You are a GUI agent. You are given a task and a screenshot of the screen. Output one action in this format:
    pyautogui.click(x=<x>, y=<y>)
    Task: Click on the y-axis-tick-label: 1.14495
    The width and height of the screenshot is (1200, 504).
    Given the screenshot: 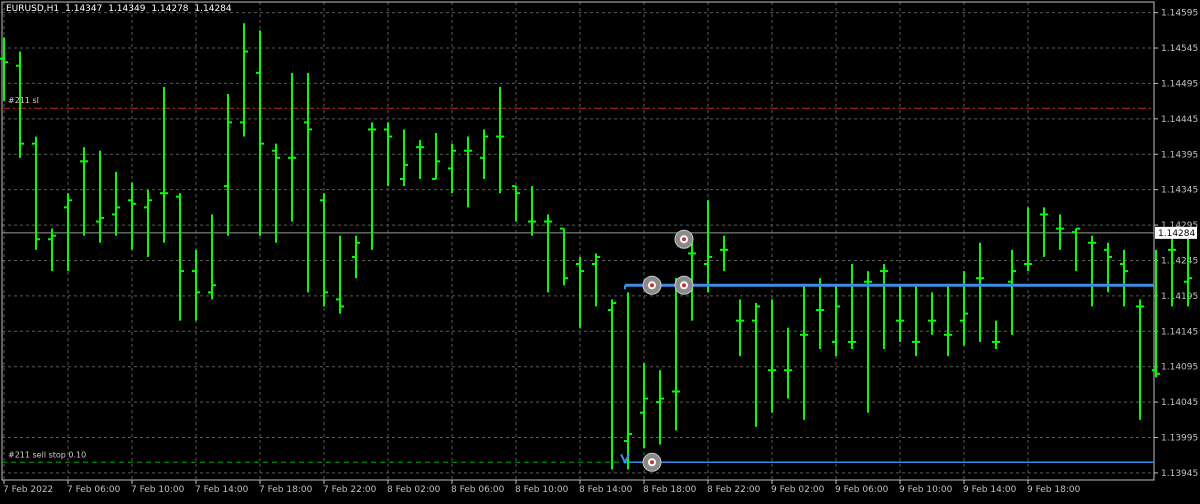 What is the action you would take?
    pyautogui.click(x=1179, y=84)
    